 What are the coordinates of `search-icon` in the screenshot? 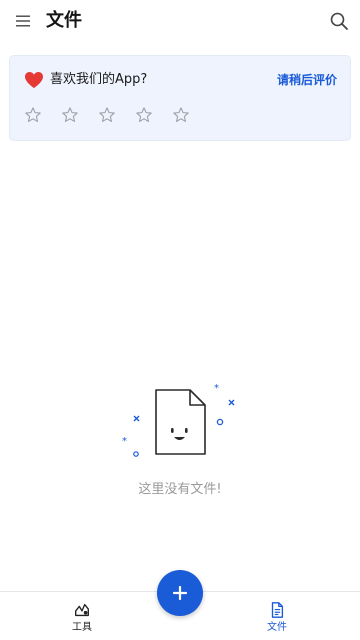 It's located at (339, 21).